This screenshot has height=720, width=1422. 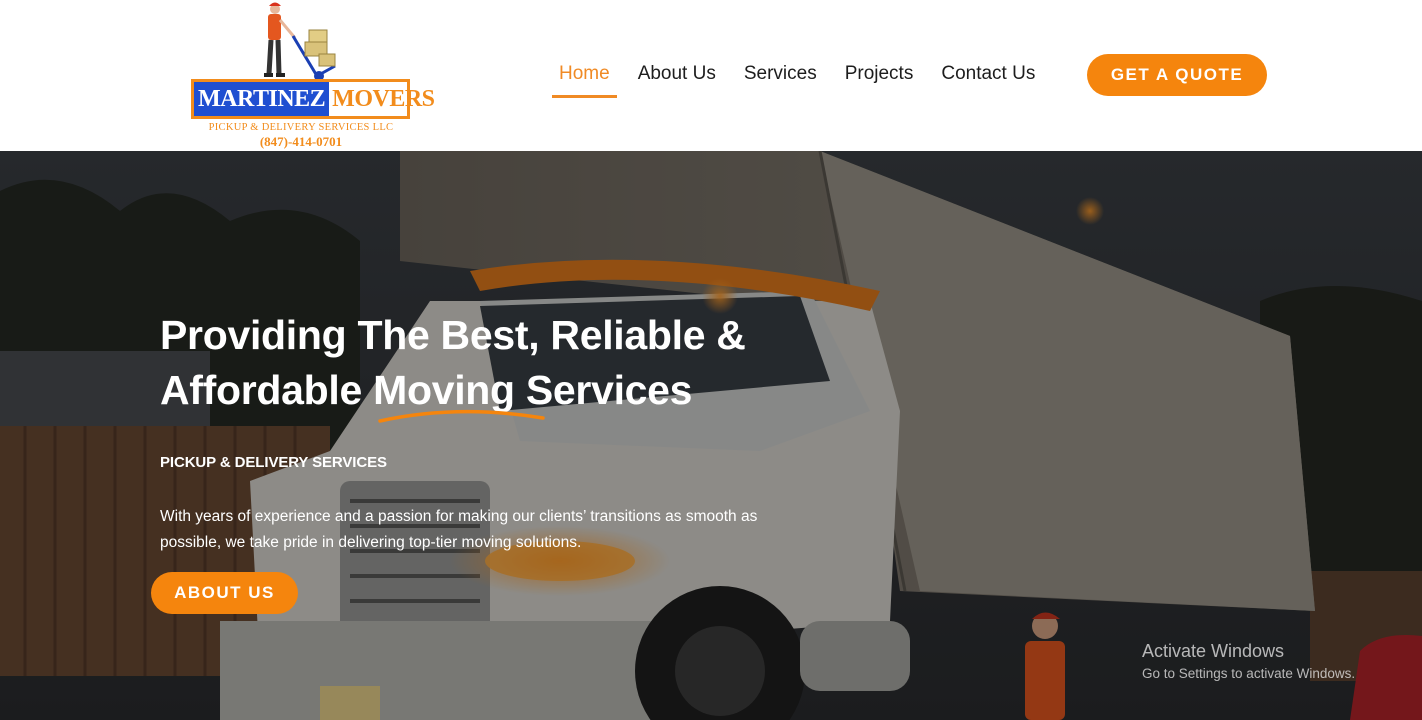 What do you see at coordinates (262, 99) in the screenshot?
I see `logo-name-part1: MARTINEZ` at bounding box center [262, 99].